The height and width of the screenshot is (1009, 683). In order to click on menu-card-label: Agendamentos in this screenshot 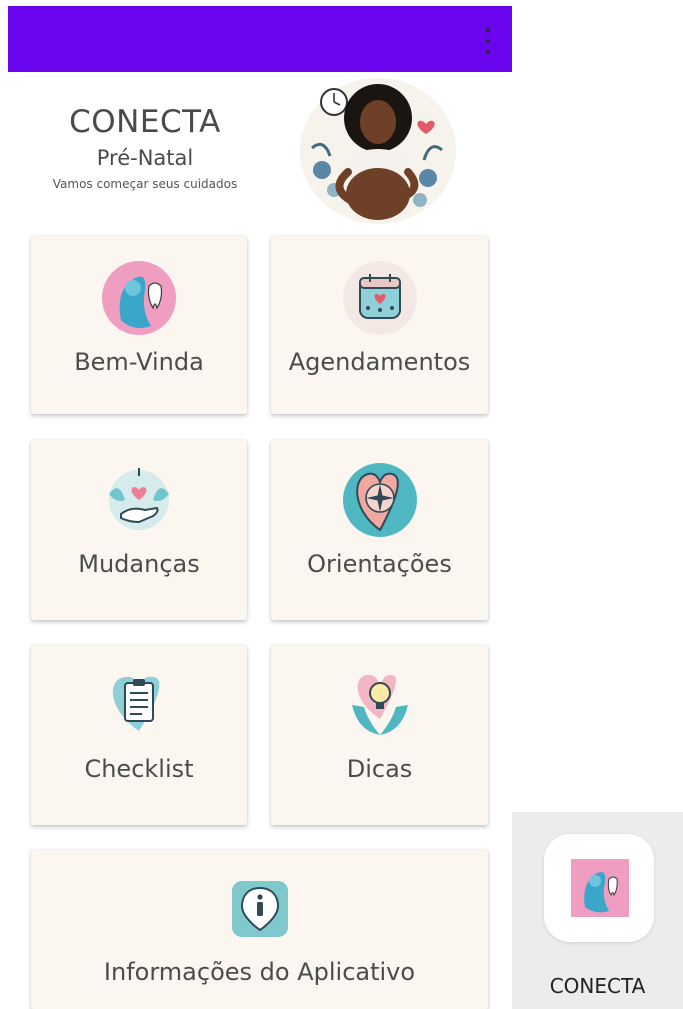, I will do `click(379, 362)`.